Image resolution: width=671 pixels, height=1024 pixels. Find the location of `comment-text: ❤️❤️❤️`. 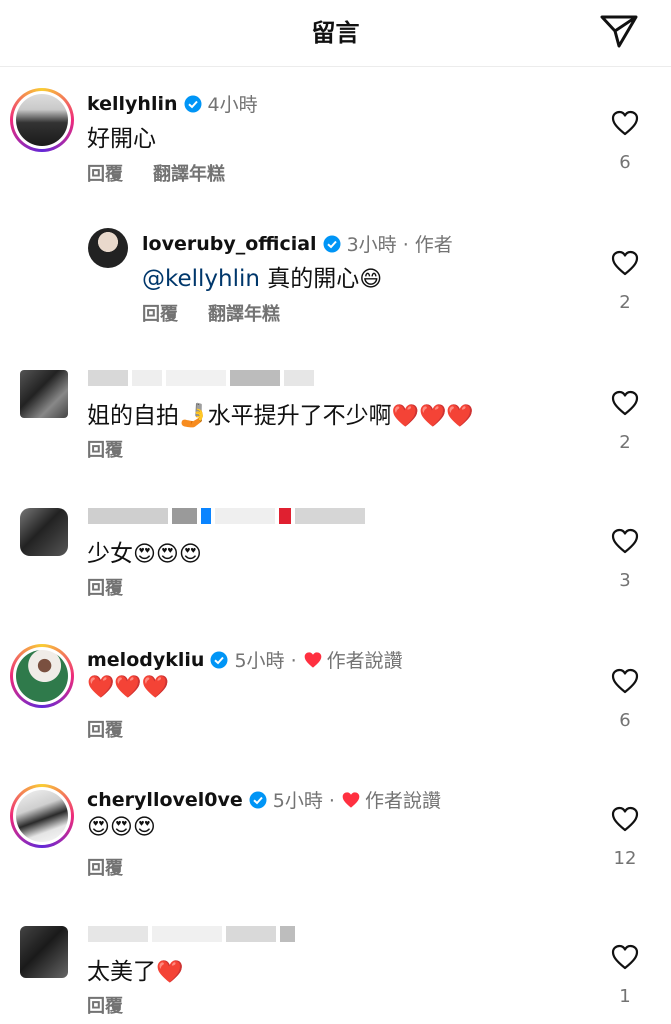

comment-text: ❤️❤️❤️ is located at coordinates (128, 687).